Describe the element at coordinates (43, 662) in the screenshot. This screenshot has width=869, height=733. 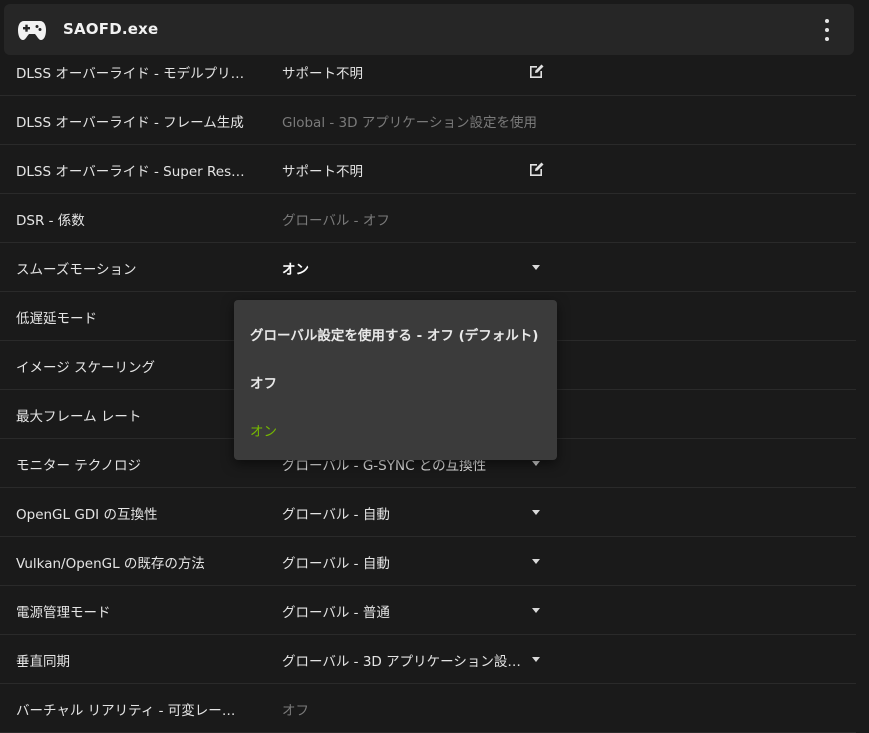
I see `setting-label: 垂直同期` at that location.